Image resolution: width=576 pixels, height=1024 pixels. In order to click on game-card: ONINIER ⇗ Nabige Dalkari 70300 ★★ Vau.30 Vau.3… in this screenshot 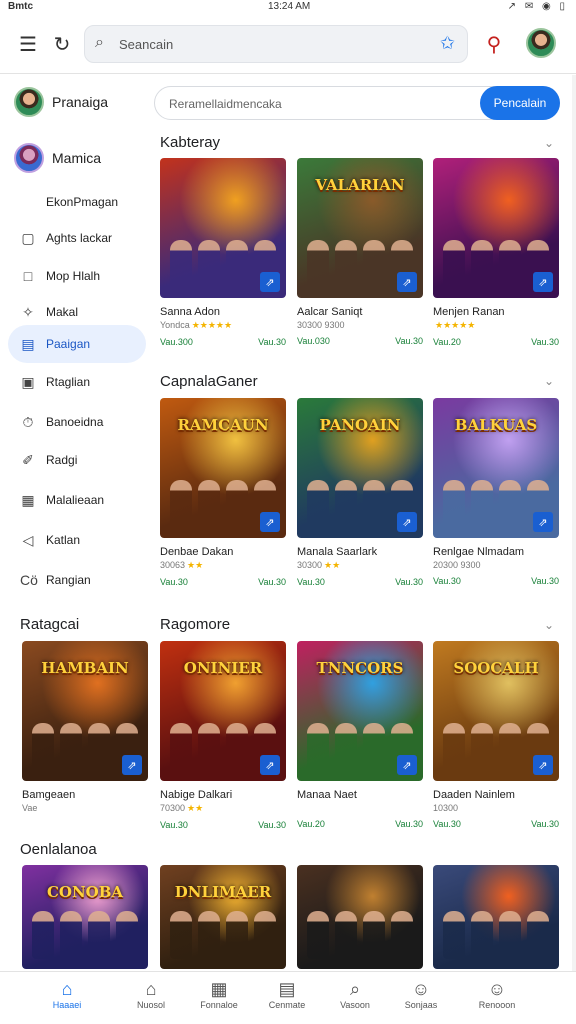, I will do `click(223, 735)`.